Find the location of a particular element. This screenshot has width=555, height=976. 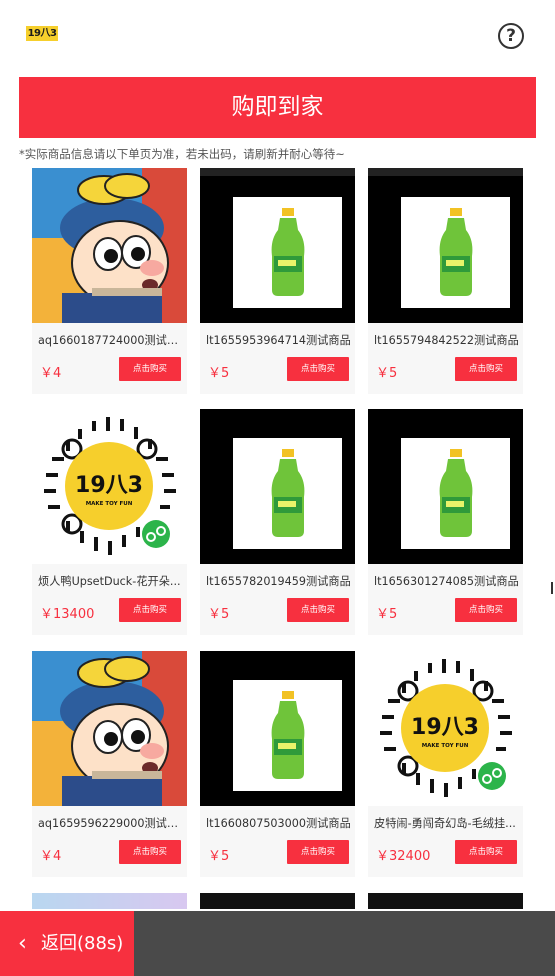

product-card: lt1655953964714测试商品 ￥5 点击购买 is located at coordinates (277, 281).